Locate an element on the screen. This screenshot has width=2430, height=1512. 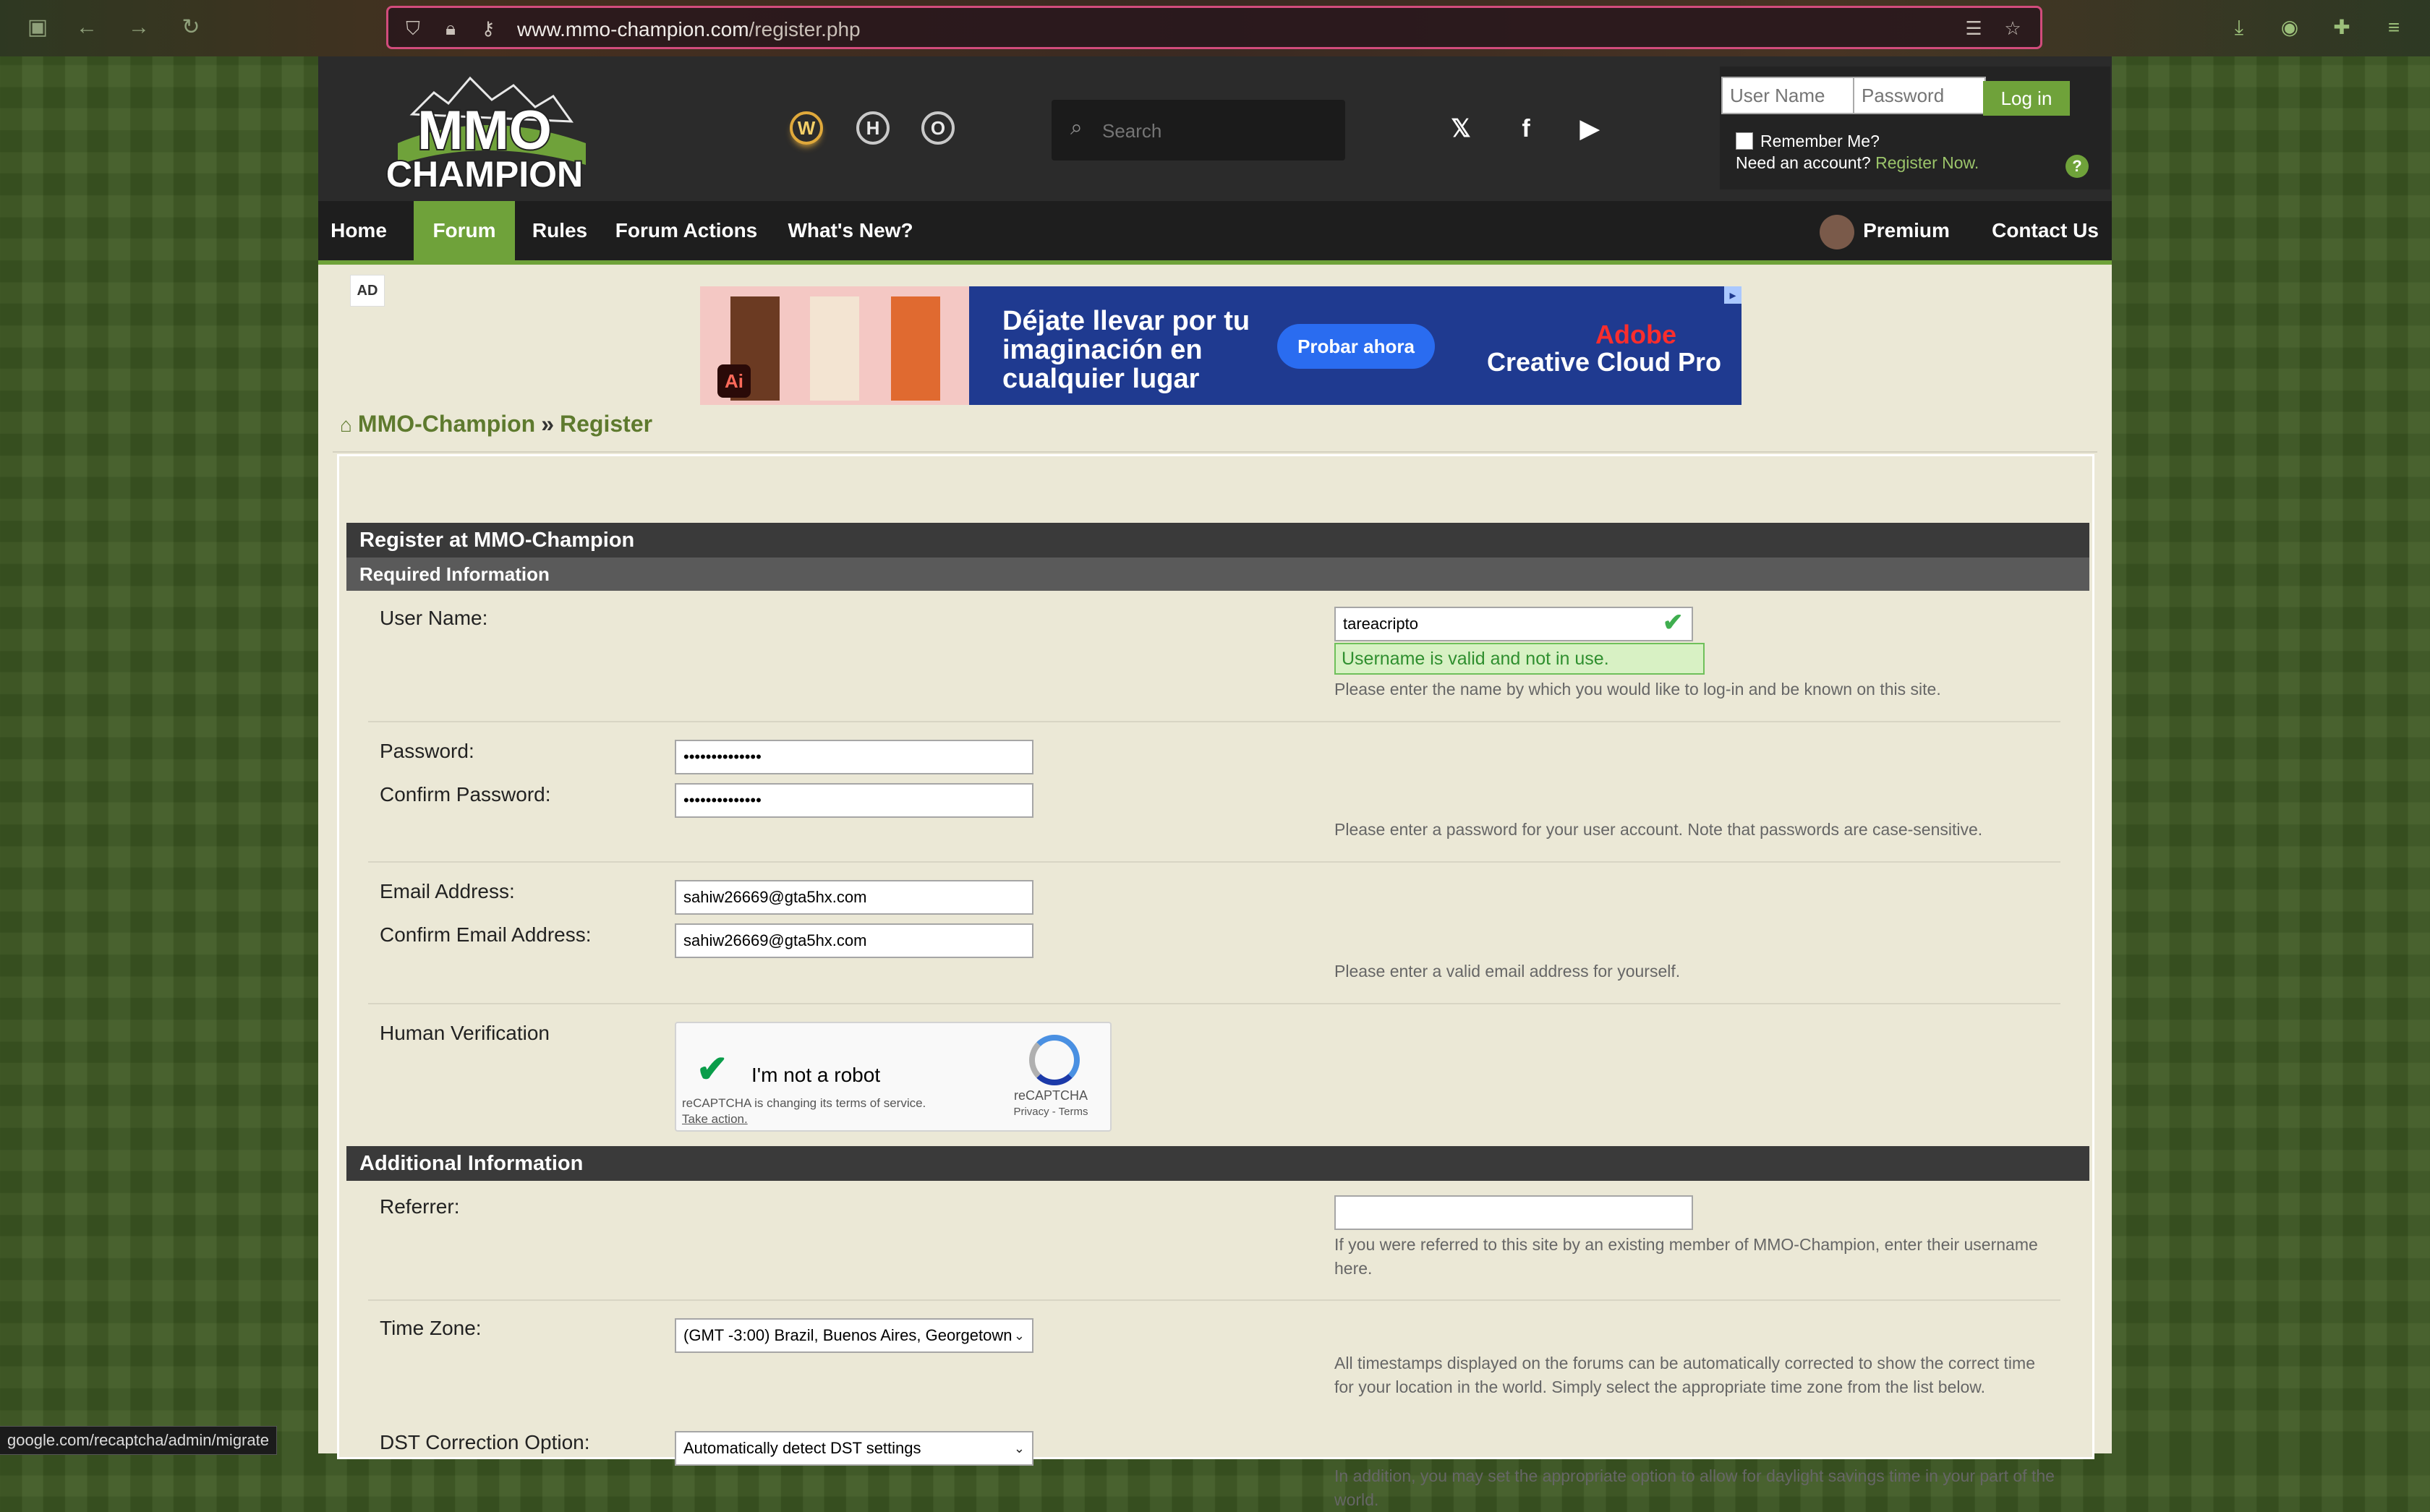
referrer-label: Referrer: is located at coordinates (420, 1206).